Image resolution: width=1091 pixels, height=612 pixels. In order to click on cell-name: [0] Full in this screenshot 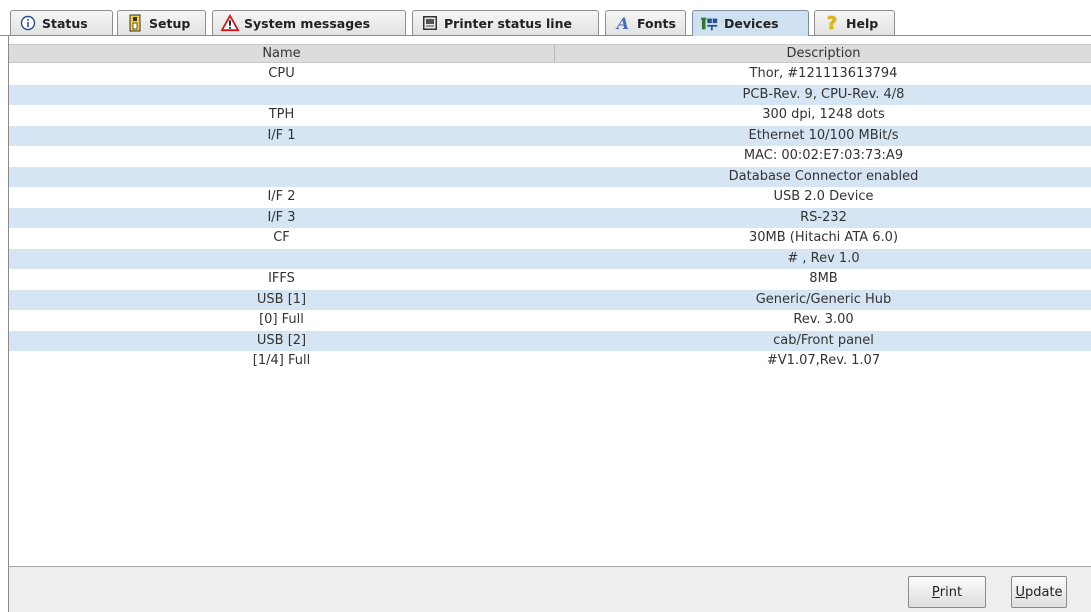, I will do `click(281, 319)`.